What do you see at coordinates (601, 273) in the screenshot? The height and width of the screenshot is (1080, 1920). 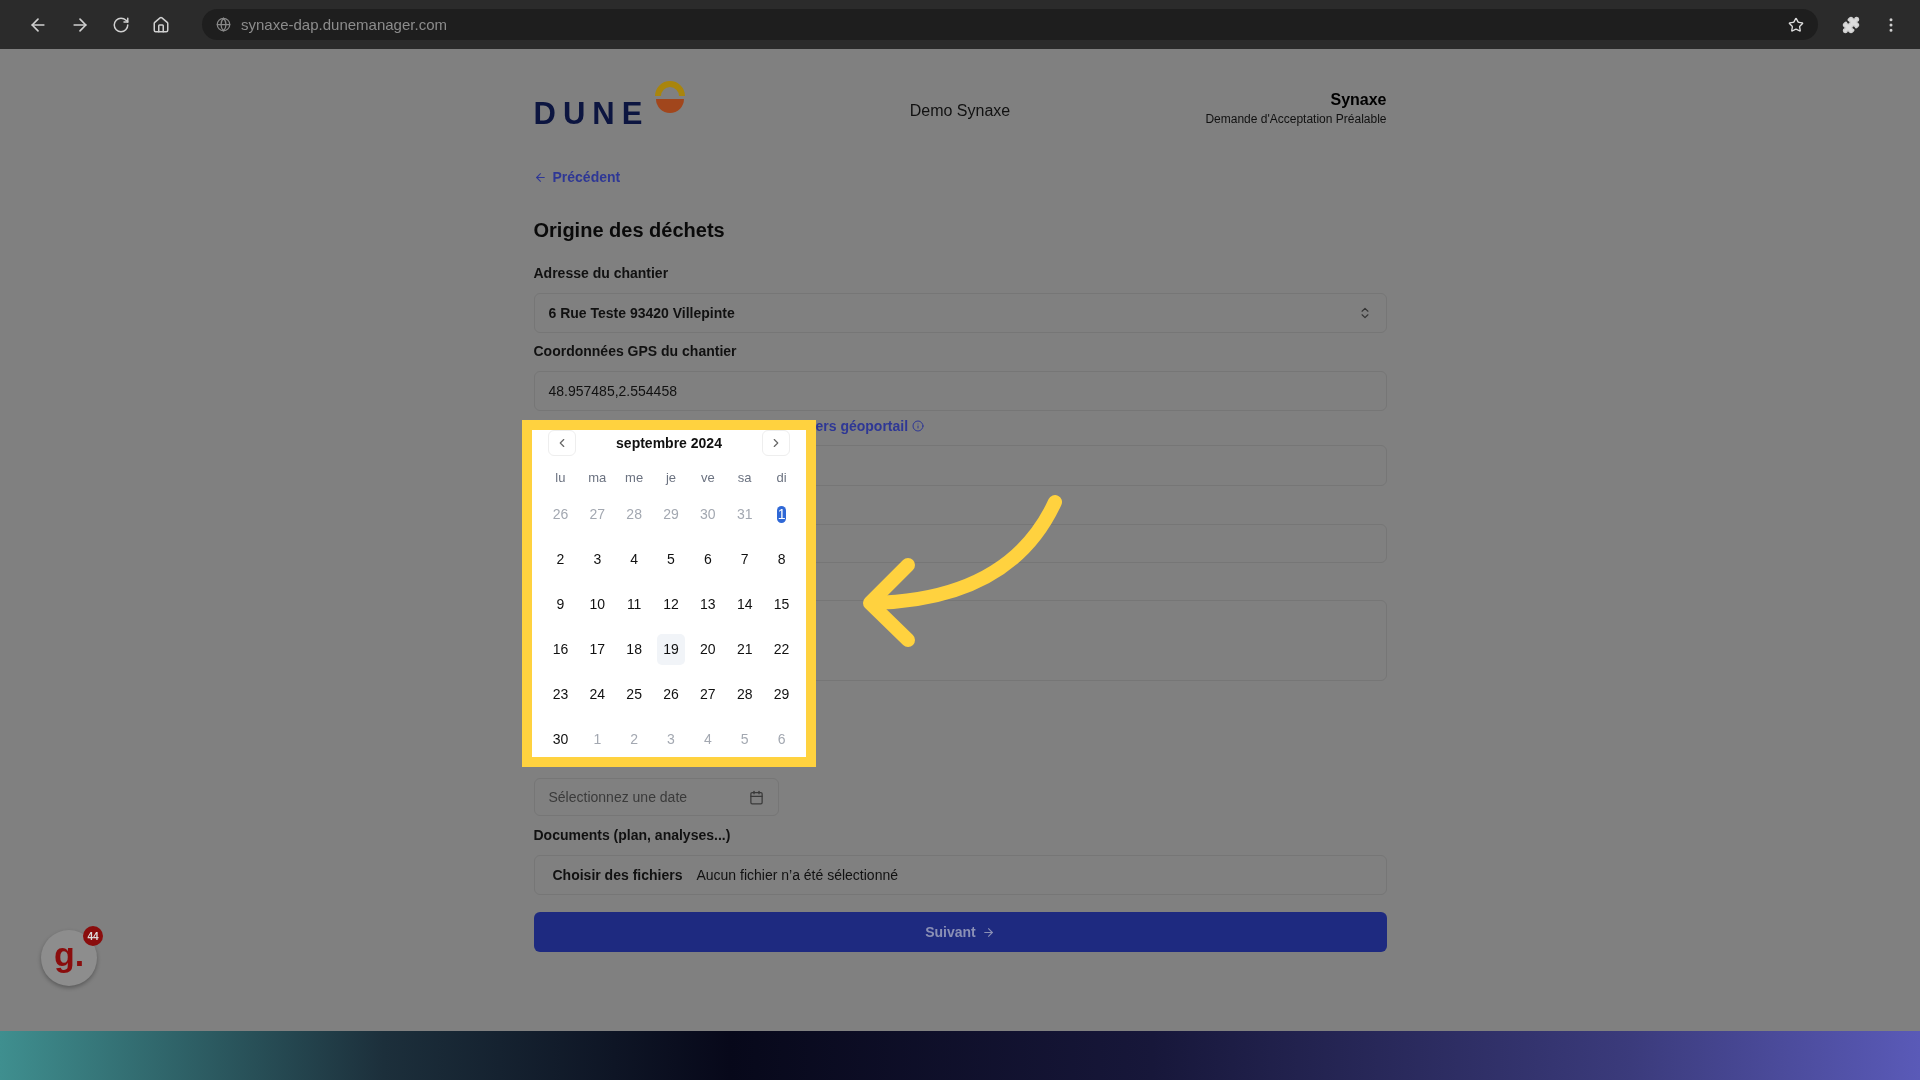 I see `field-label: Adresse du chantier` at bounding box center [601, 273].